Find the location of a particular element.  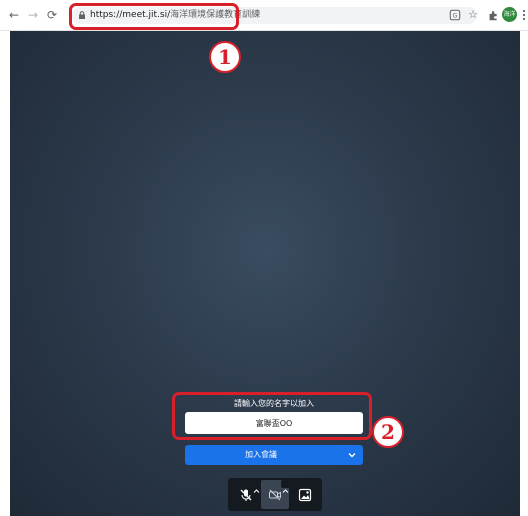

reload-icon: ⟳ is located at coordinates (52, 15).